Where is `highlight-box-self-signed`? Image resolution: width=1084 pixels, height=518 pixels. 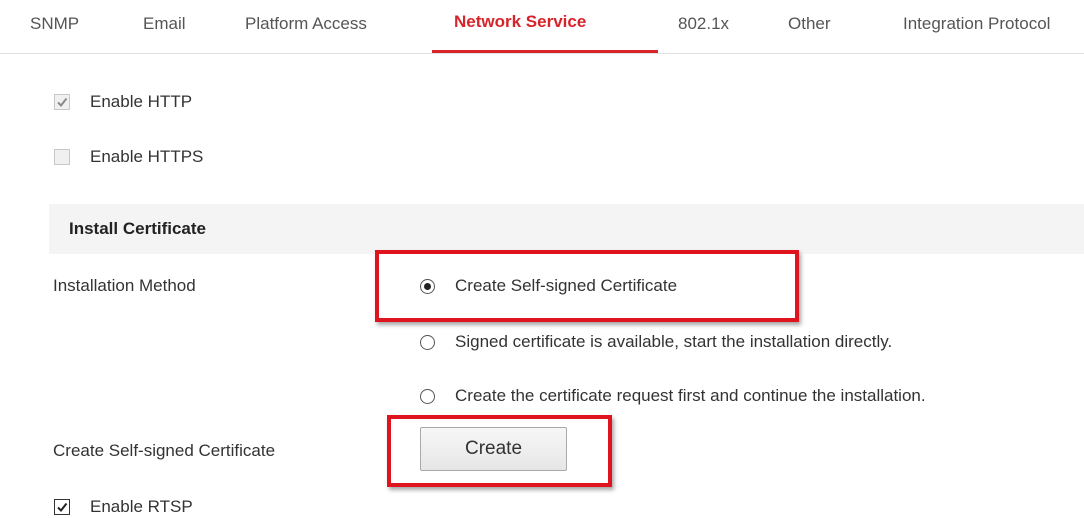
highlight-box-self-signed is located at coordinates (587, 286).